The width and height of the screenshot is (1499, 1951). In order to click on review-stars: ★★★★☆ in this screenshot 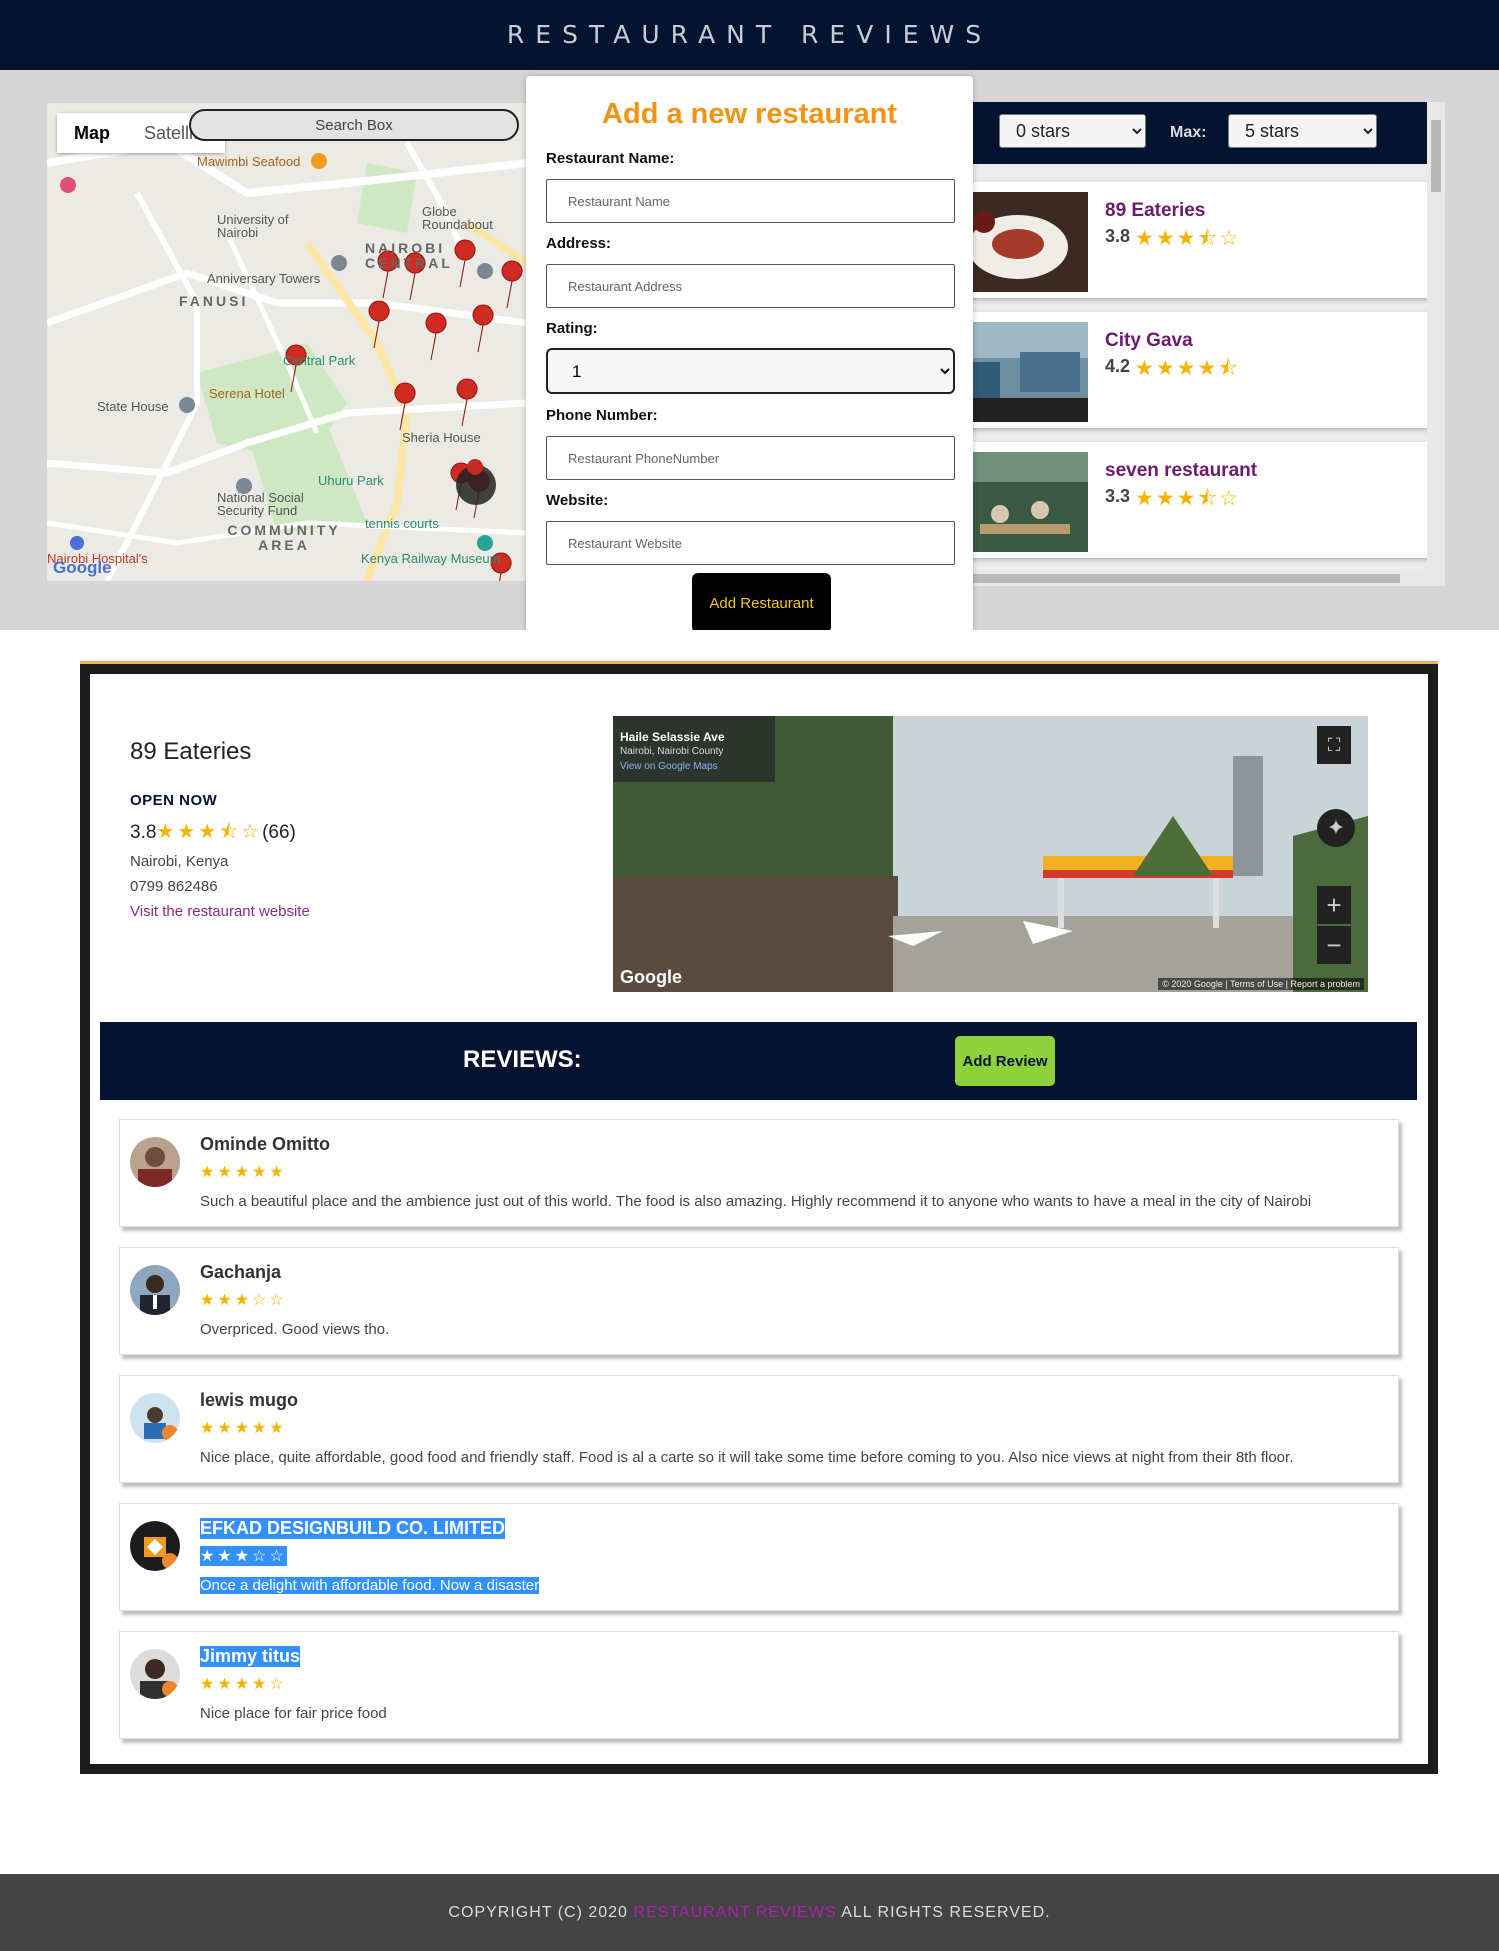, I will do `click(243, 1684)`.